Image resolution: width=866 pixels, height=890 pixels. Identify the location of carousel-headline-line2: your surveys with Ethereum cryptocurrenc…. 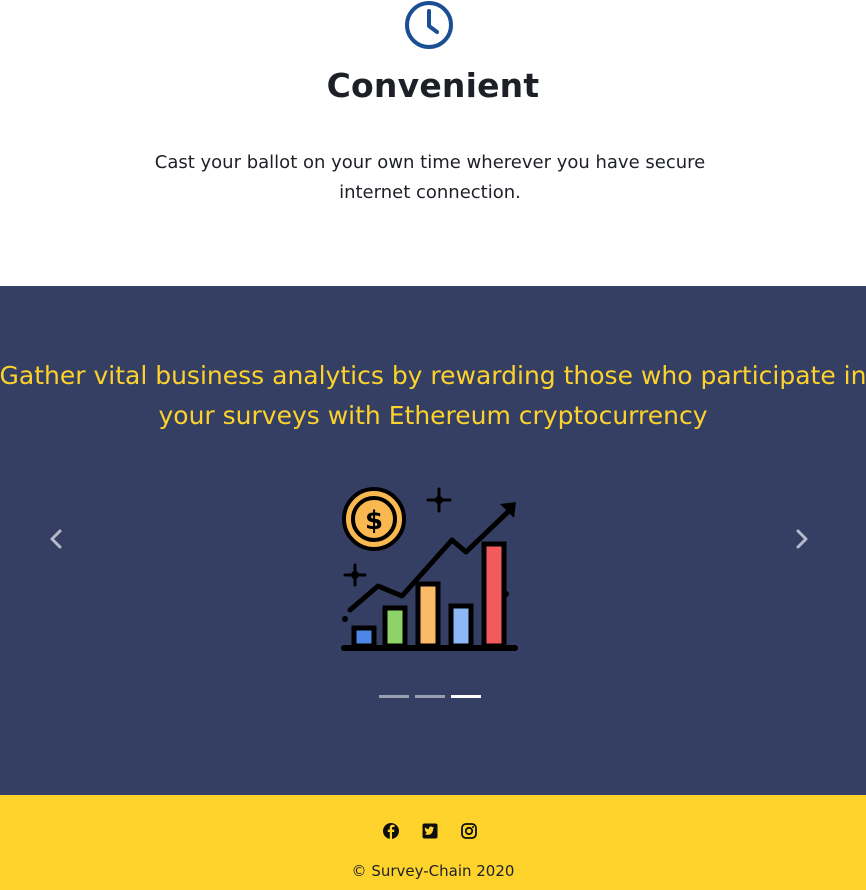
(433, 415).